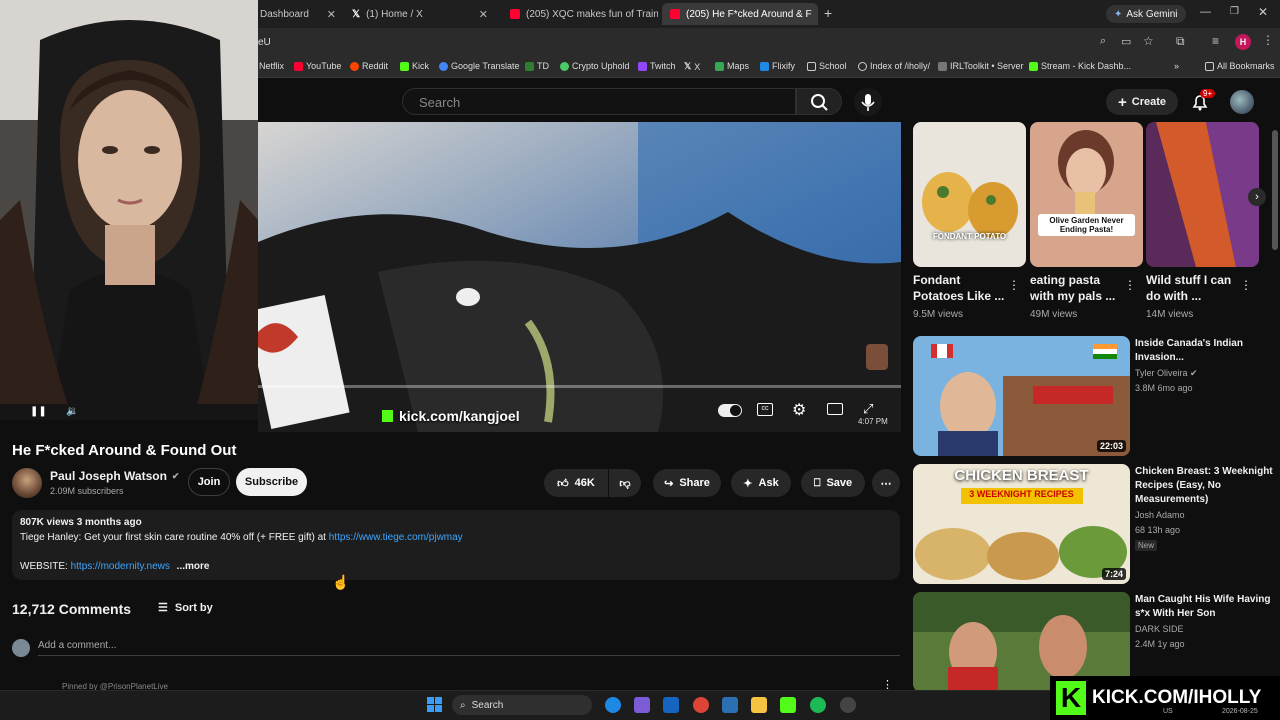  I want to click on recommended-channel-3: DARK SIDE, so click(1159, 629).